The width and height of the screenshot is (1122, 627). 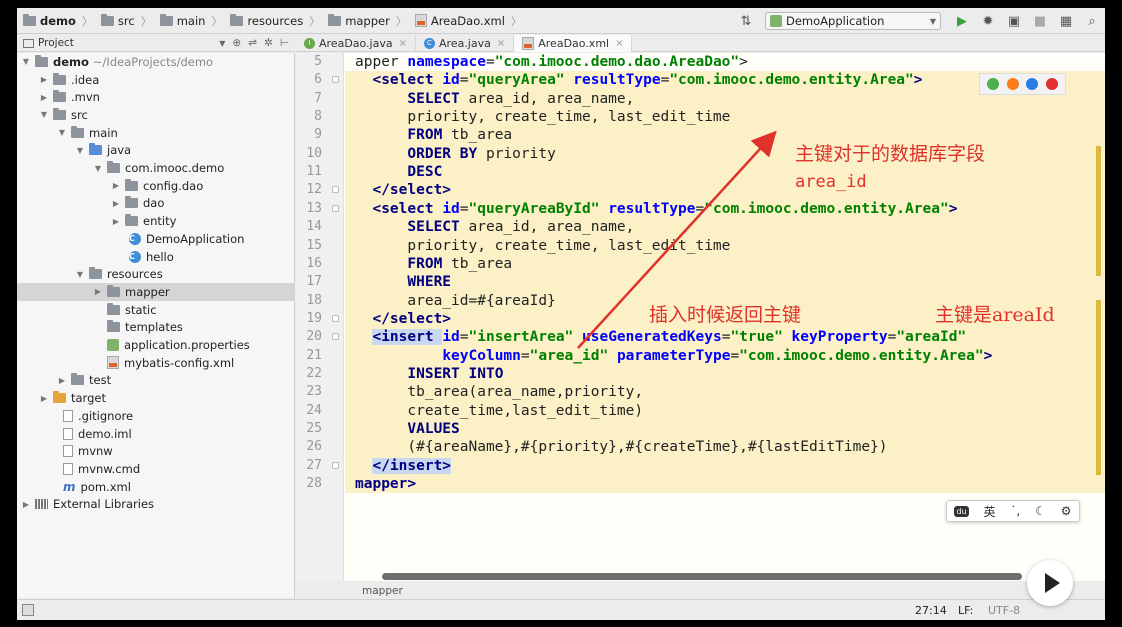 What do you see at coordinates (156, 505) in the screenshot?
I see `tree-item-external-libraries: ▶ External Libraries` at bounding box center [156, 505].